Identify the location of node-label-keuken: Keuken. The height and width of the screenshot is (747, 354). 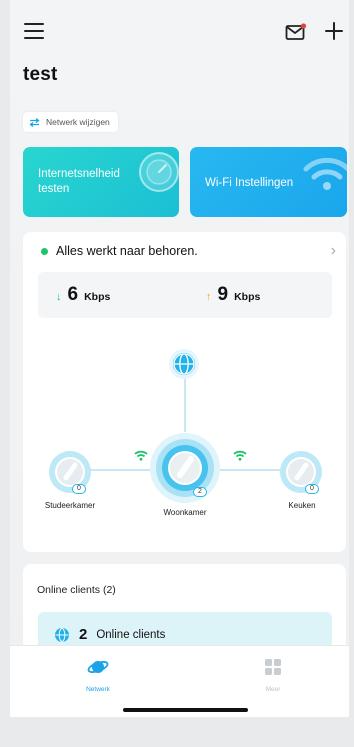
(302, 505).